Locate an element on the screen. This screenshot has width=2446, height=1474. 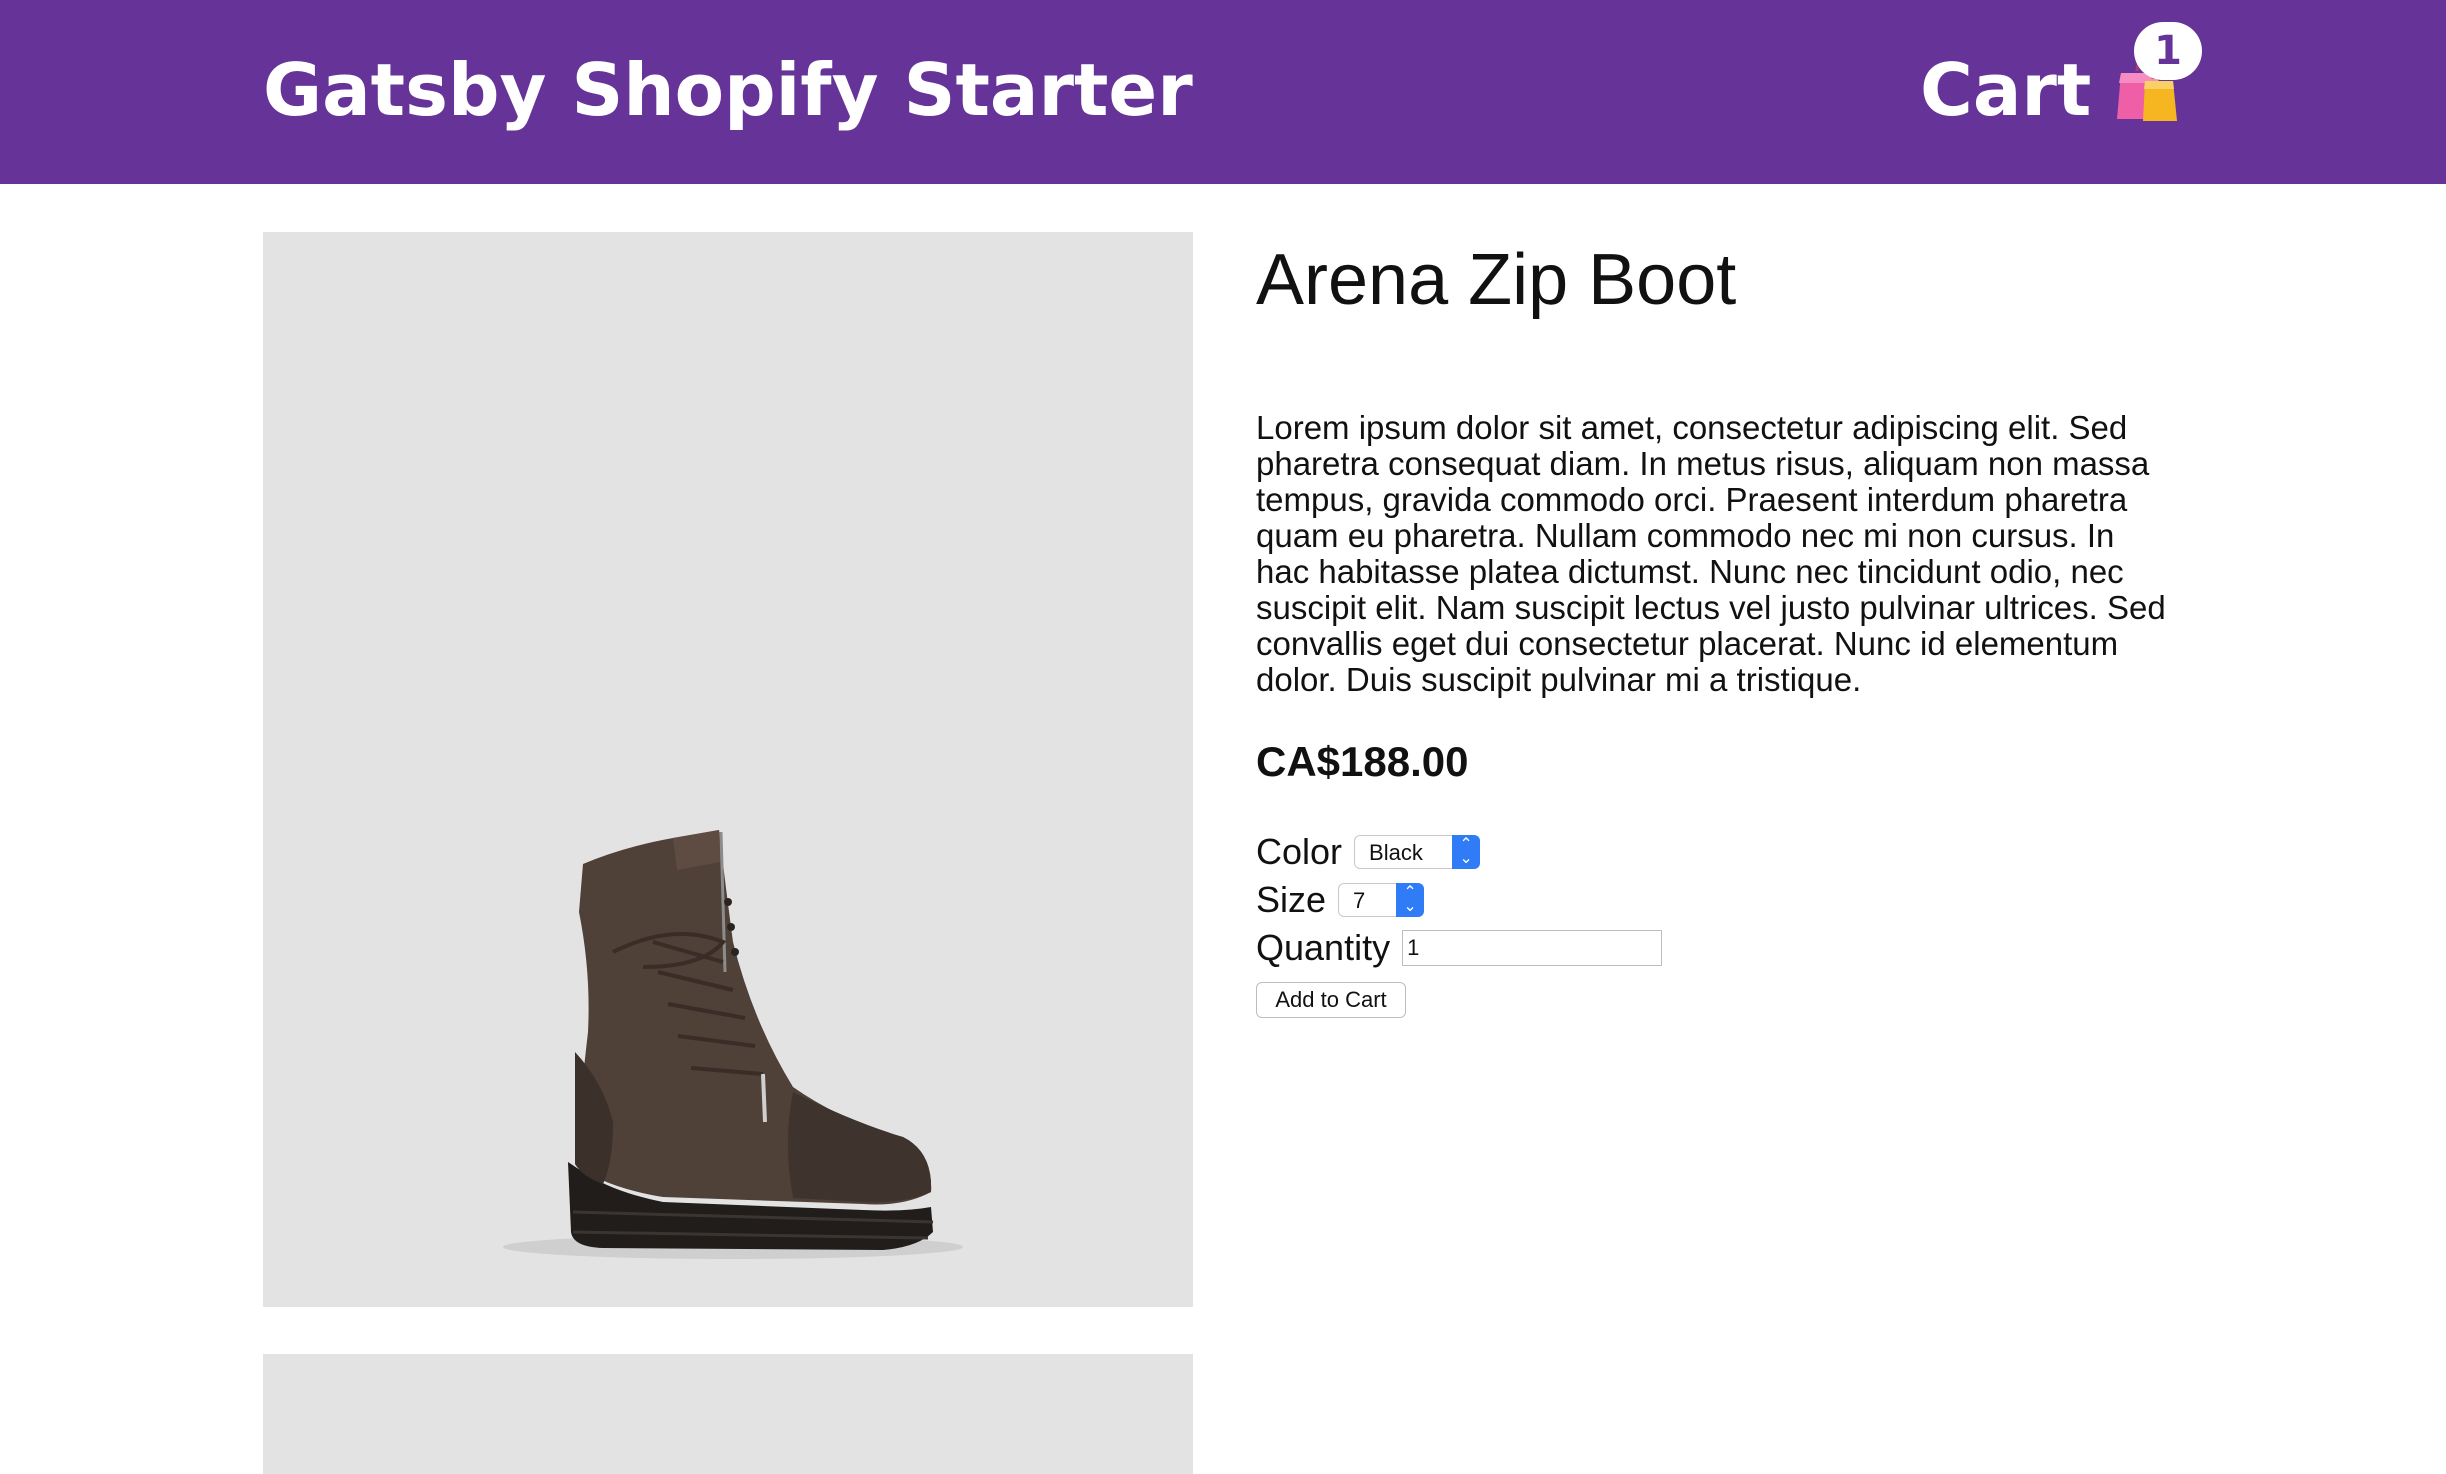
quantity-option: Quantity 1 is located at coordinates (1459, 948).